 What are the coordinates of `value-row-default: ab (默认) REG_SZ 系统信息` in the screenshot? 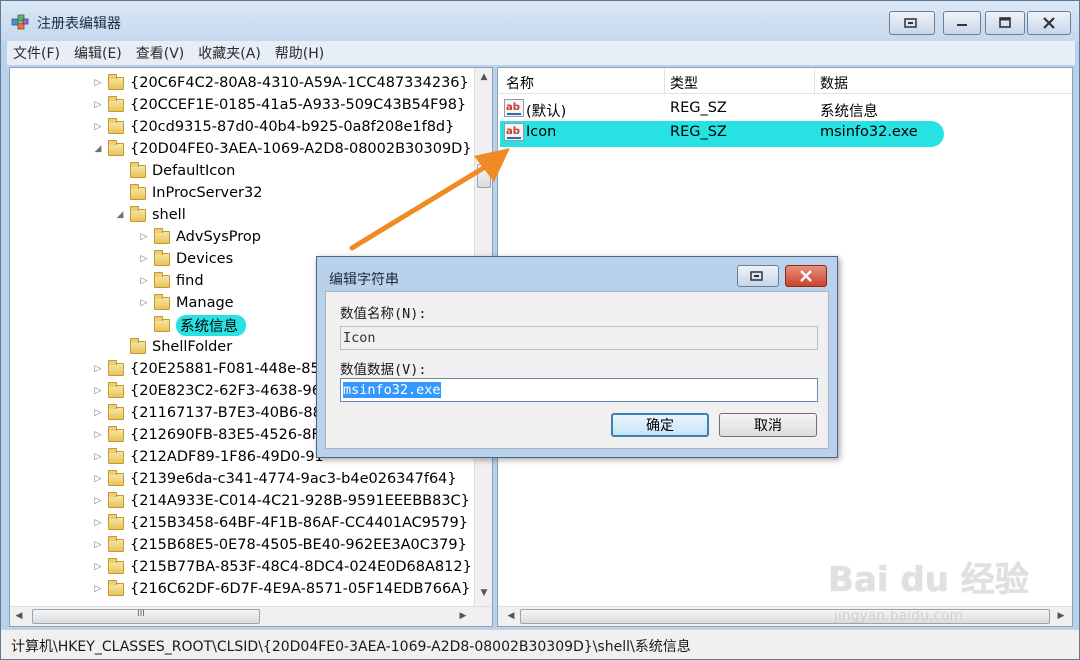 It's located at (785, 109).